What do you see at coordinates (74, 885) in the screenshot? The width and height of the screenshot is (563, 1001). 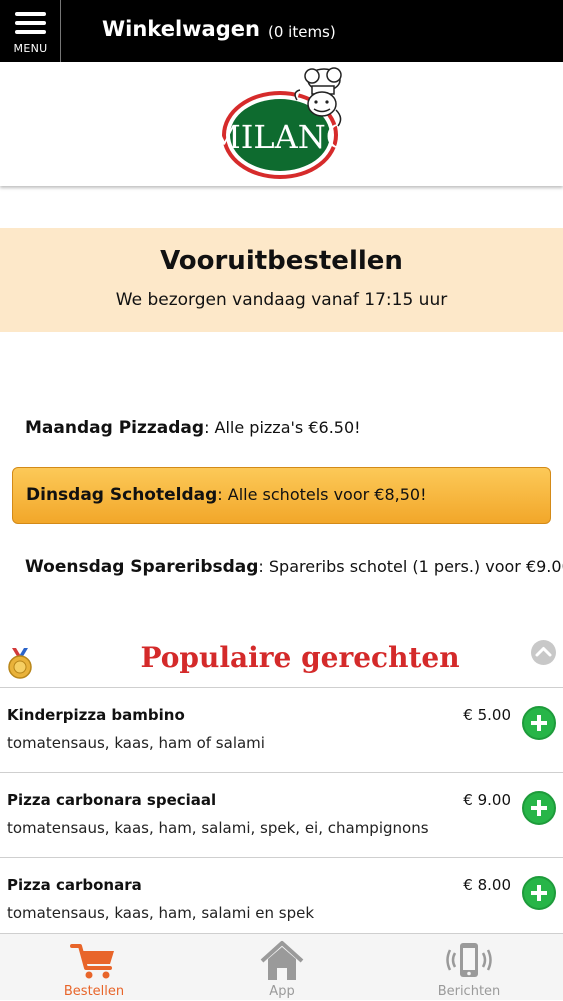 I see `item-name: Pizza carbonara` at bounding box center [74, 885].